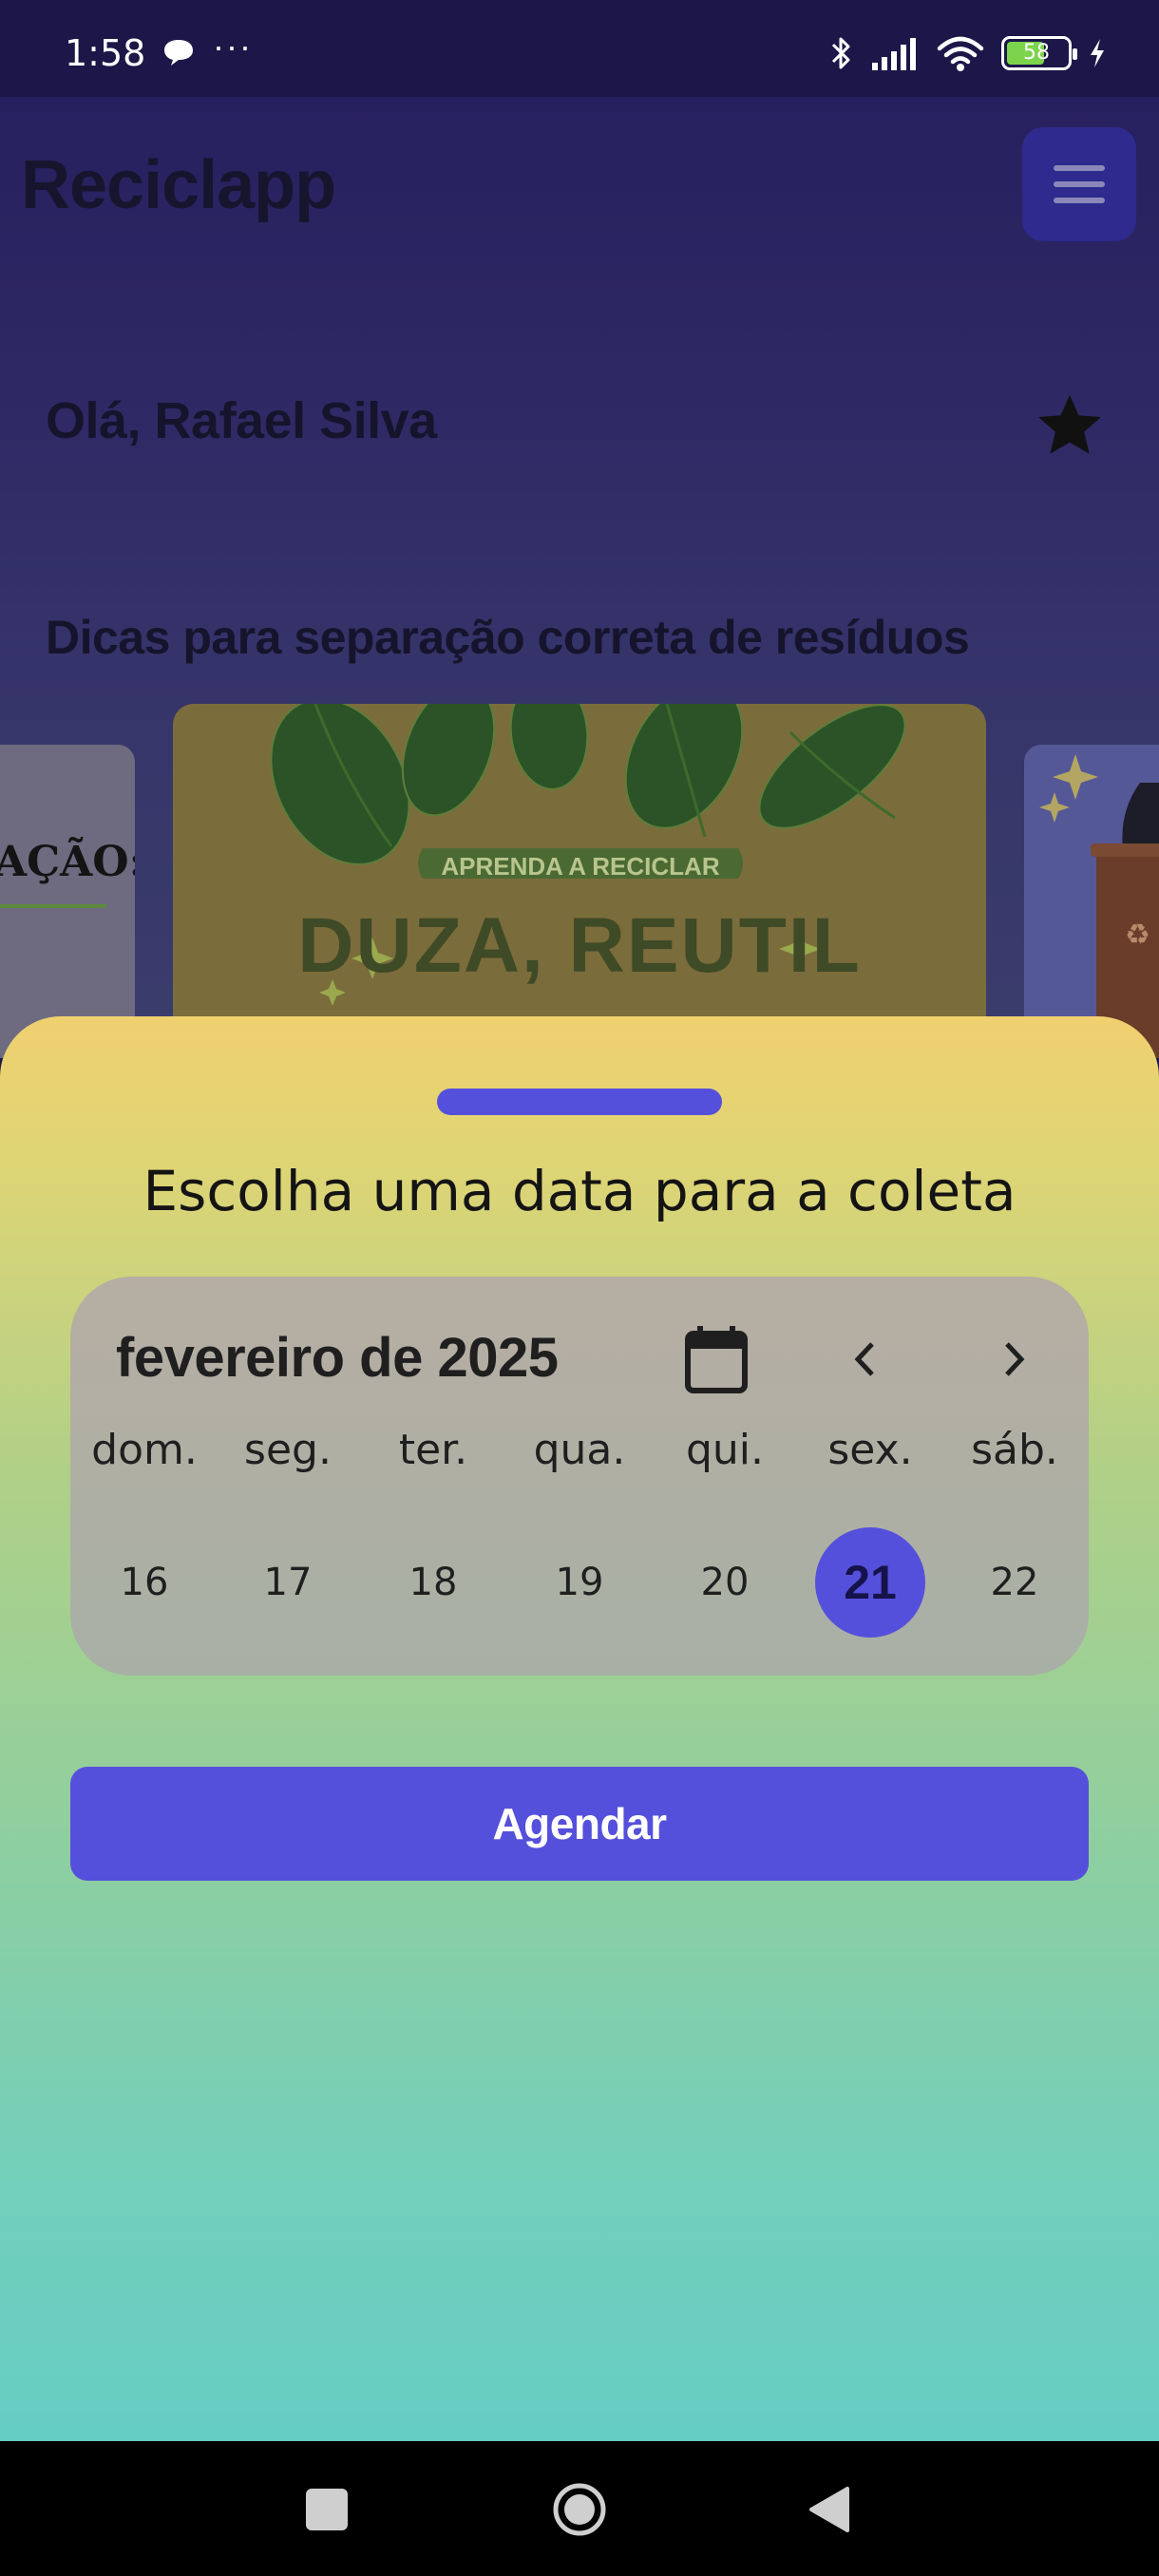  What do you see at coordinates (178, 53) in the screenshot?
I see `chat-bubble-icon` at bounding box center [178, 53].